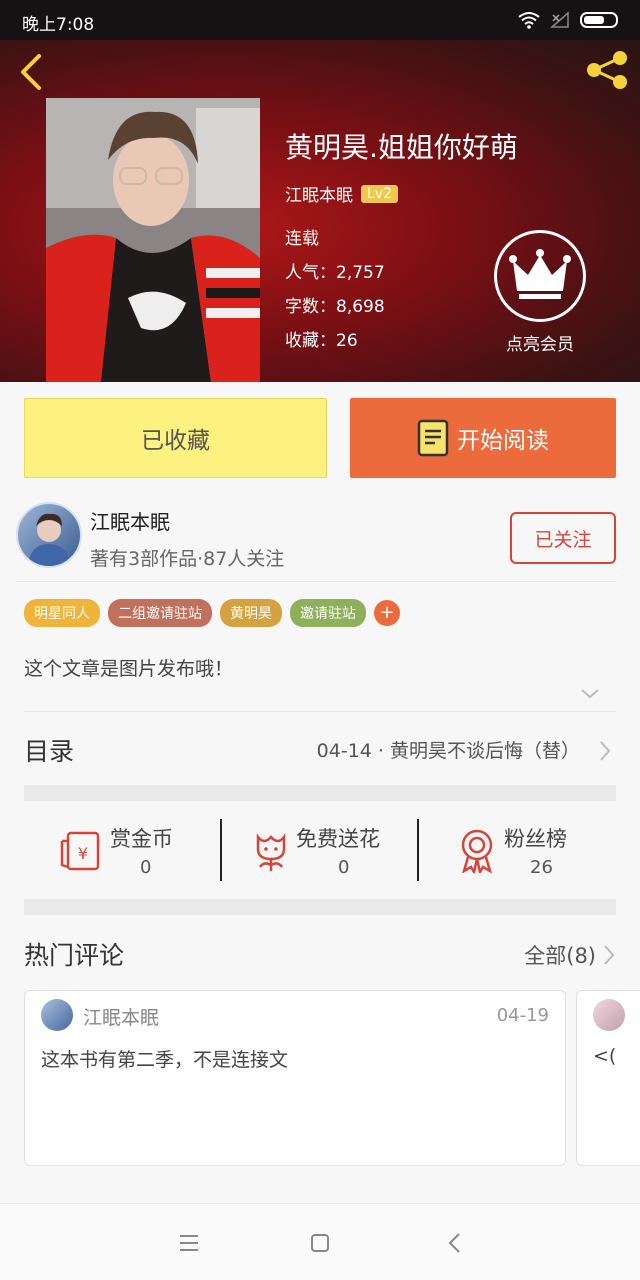 This screenshot has width=640, height=1280. I want to click on fan-ranking-label: 粉丝榜, so click(535, 839).